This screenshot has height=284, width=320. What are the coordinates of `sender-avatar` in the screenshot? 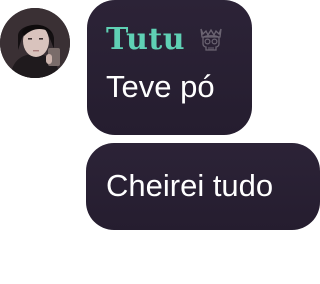 It's located at (35, 43).